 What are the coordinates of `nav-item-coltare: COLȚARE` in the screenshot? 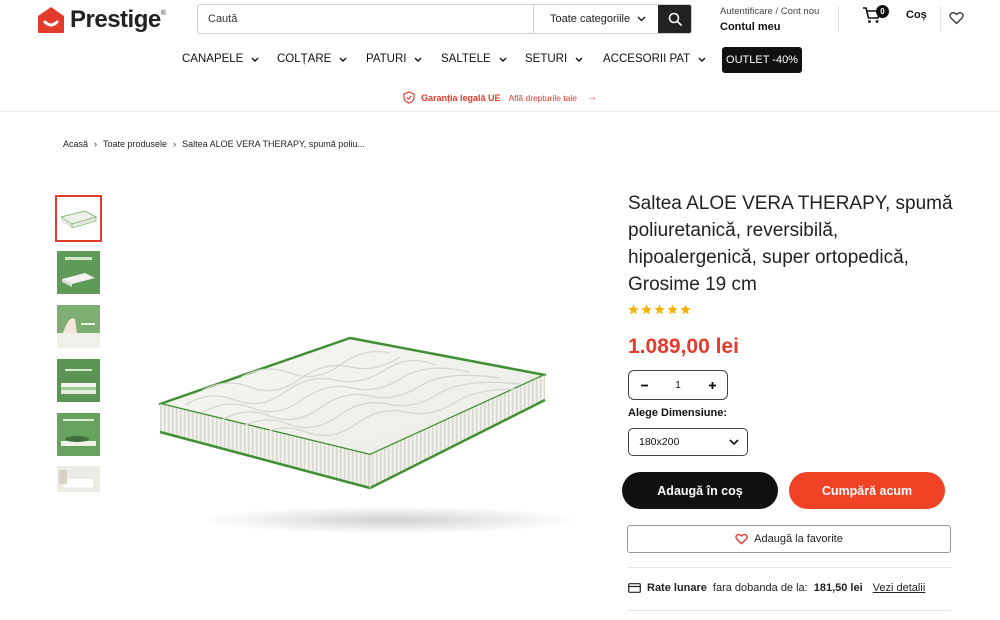 It's located at (312, 59).